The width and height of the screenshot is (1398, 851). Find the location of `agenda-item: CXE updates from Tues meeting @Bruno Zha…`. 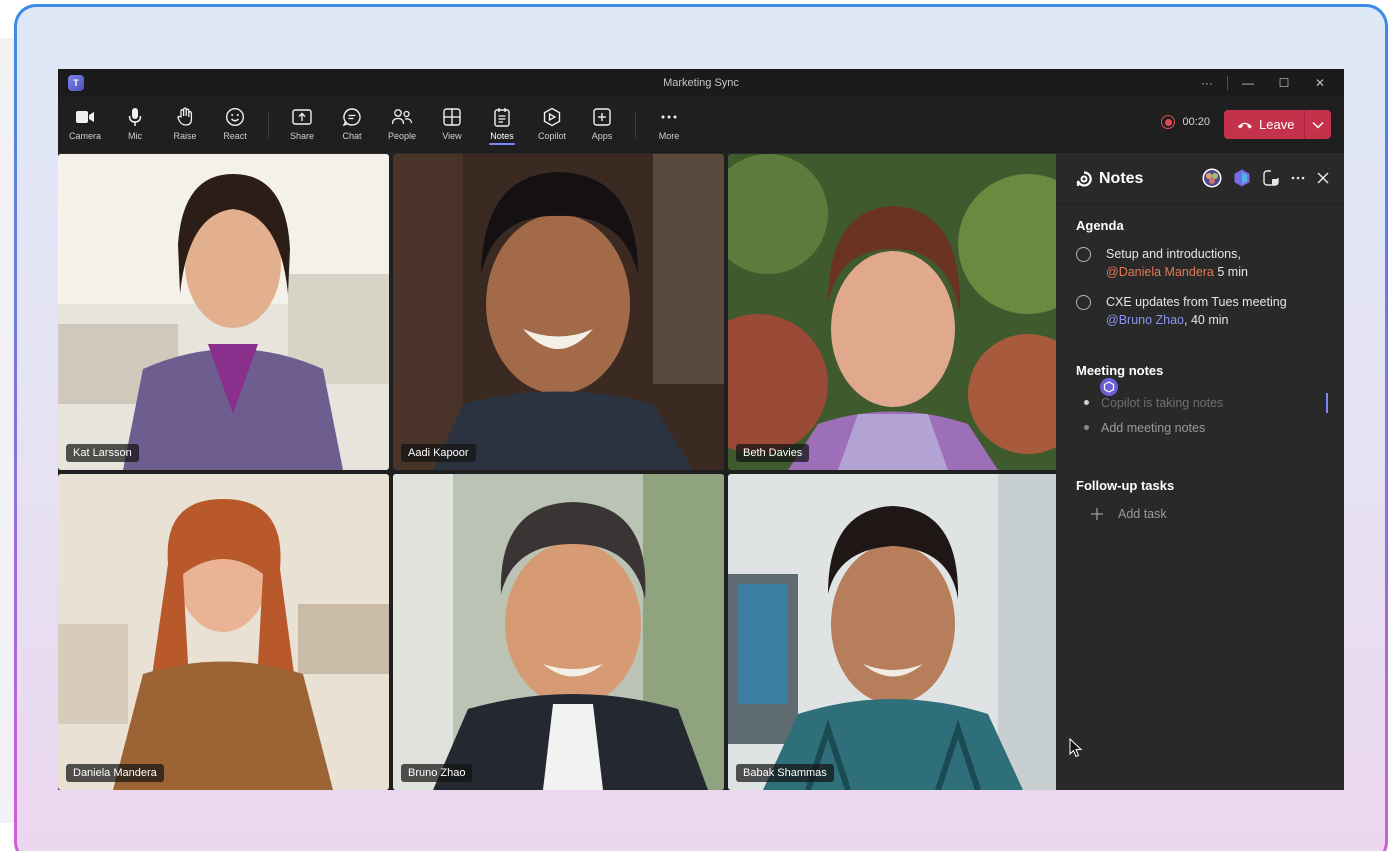

agenda-item: CXE updates from Tues meeting @Bruno Zha… is located at coordinates (1201, 311).